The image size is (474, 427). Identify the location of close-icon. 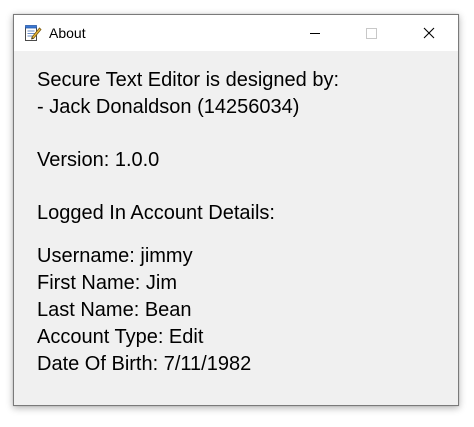
(429, 33).